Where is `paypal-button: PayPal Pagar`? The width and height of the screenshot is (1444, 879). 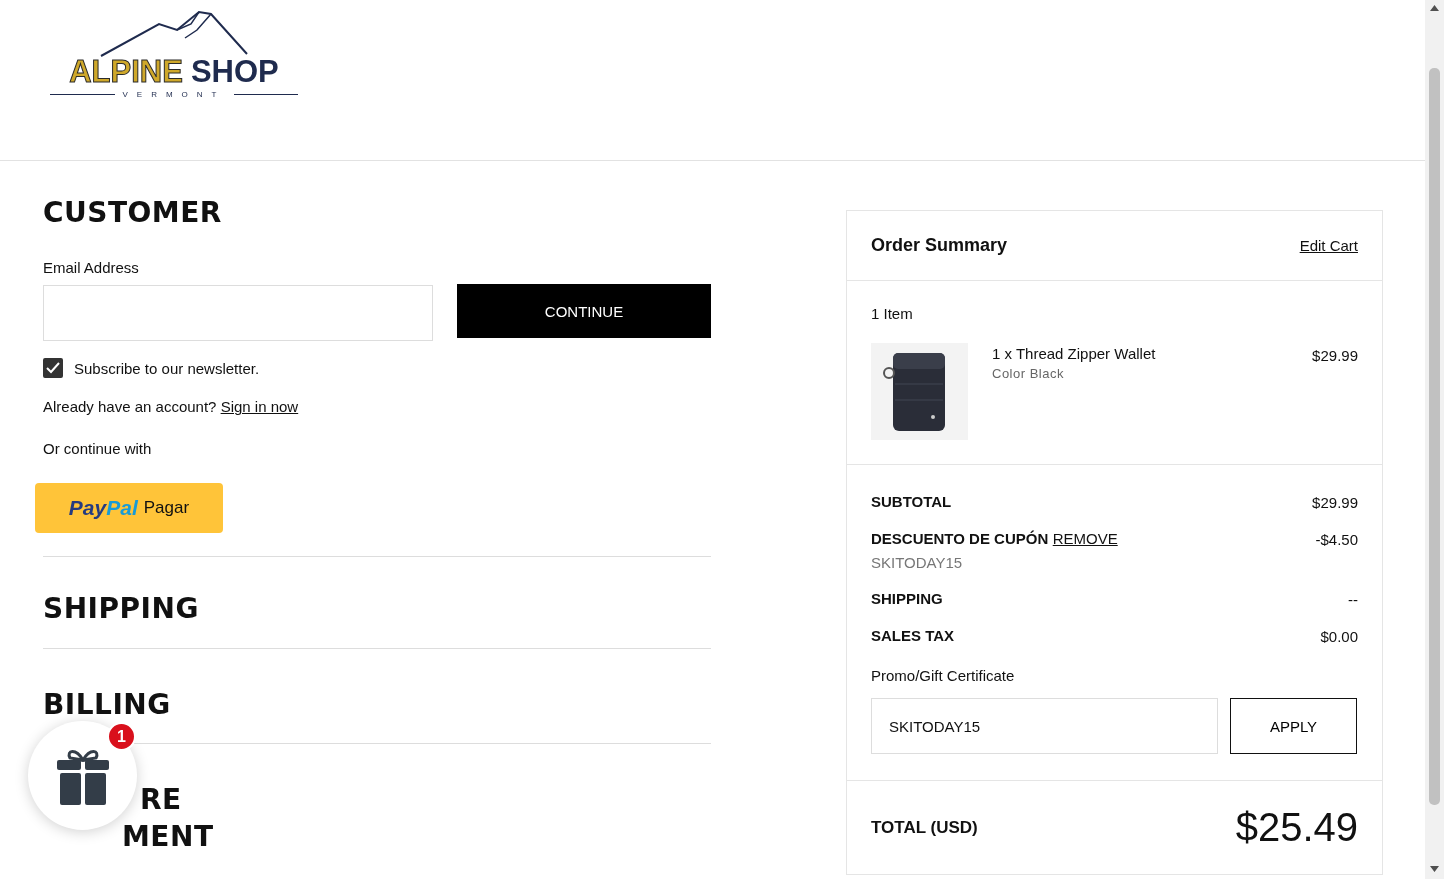
paypal-button: PayPal Pagar is located at coordinates (129, 508).